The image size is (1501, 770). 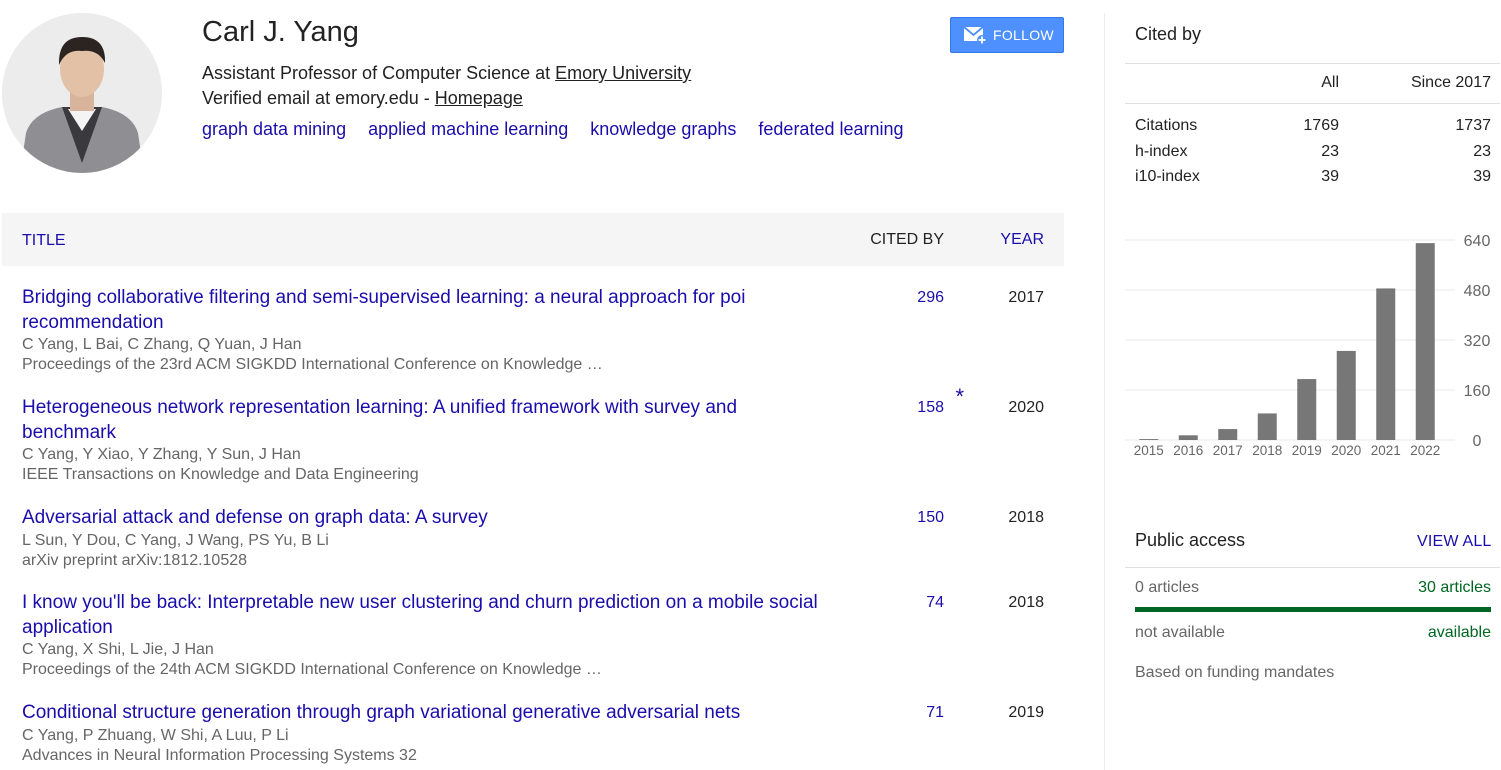 I want to click on cited-by-title: Cited by, so click(x=1168, y=34).